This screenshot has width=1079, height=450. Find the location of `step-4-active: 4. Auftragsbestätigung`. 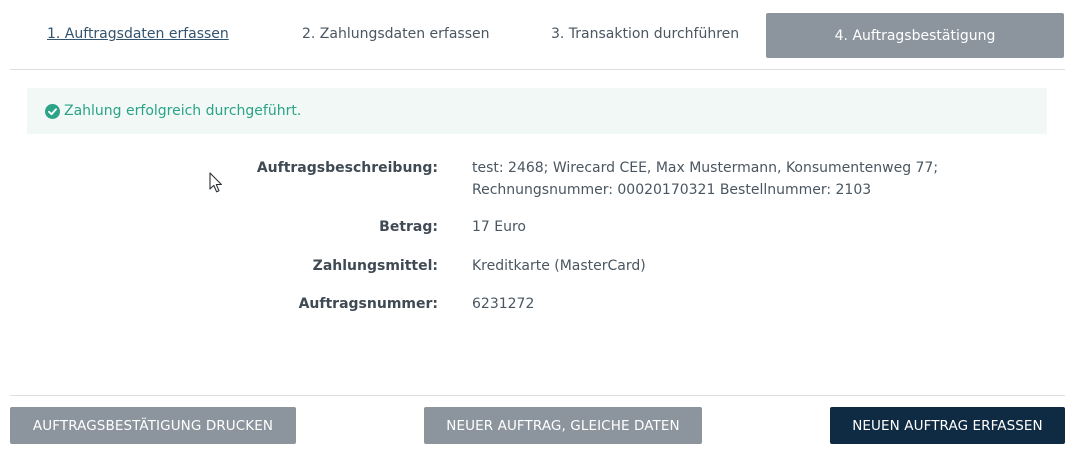

step-4-active: 4. Auftragsbestätigung is located at coordinates (915, 35).